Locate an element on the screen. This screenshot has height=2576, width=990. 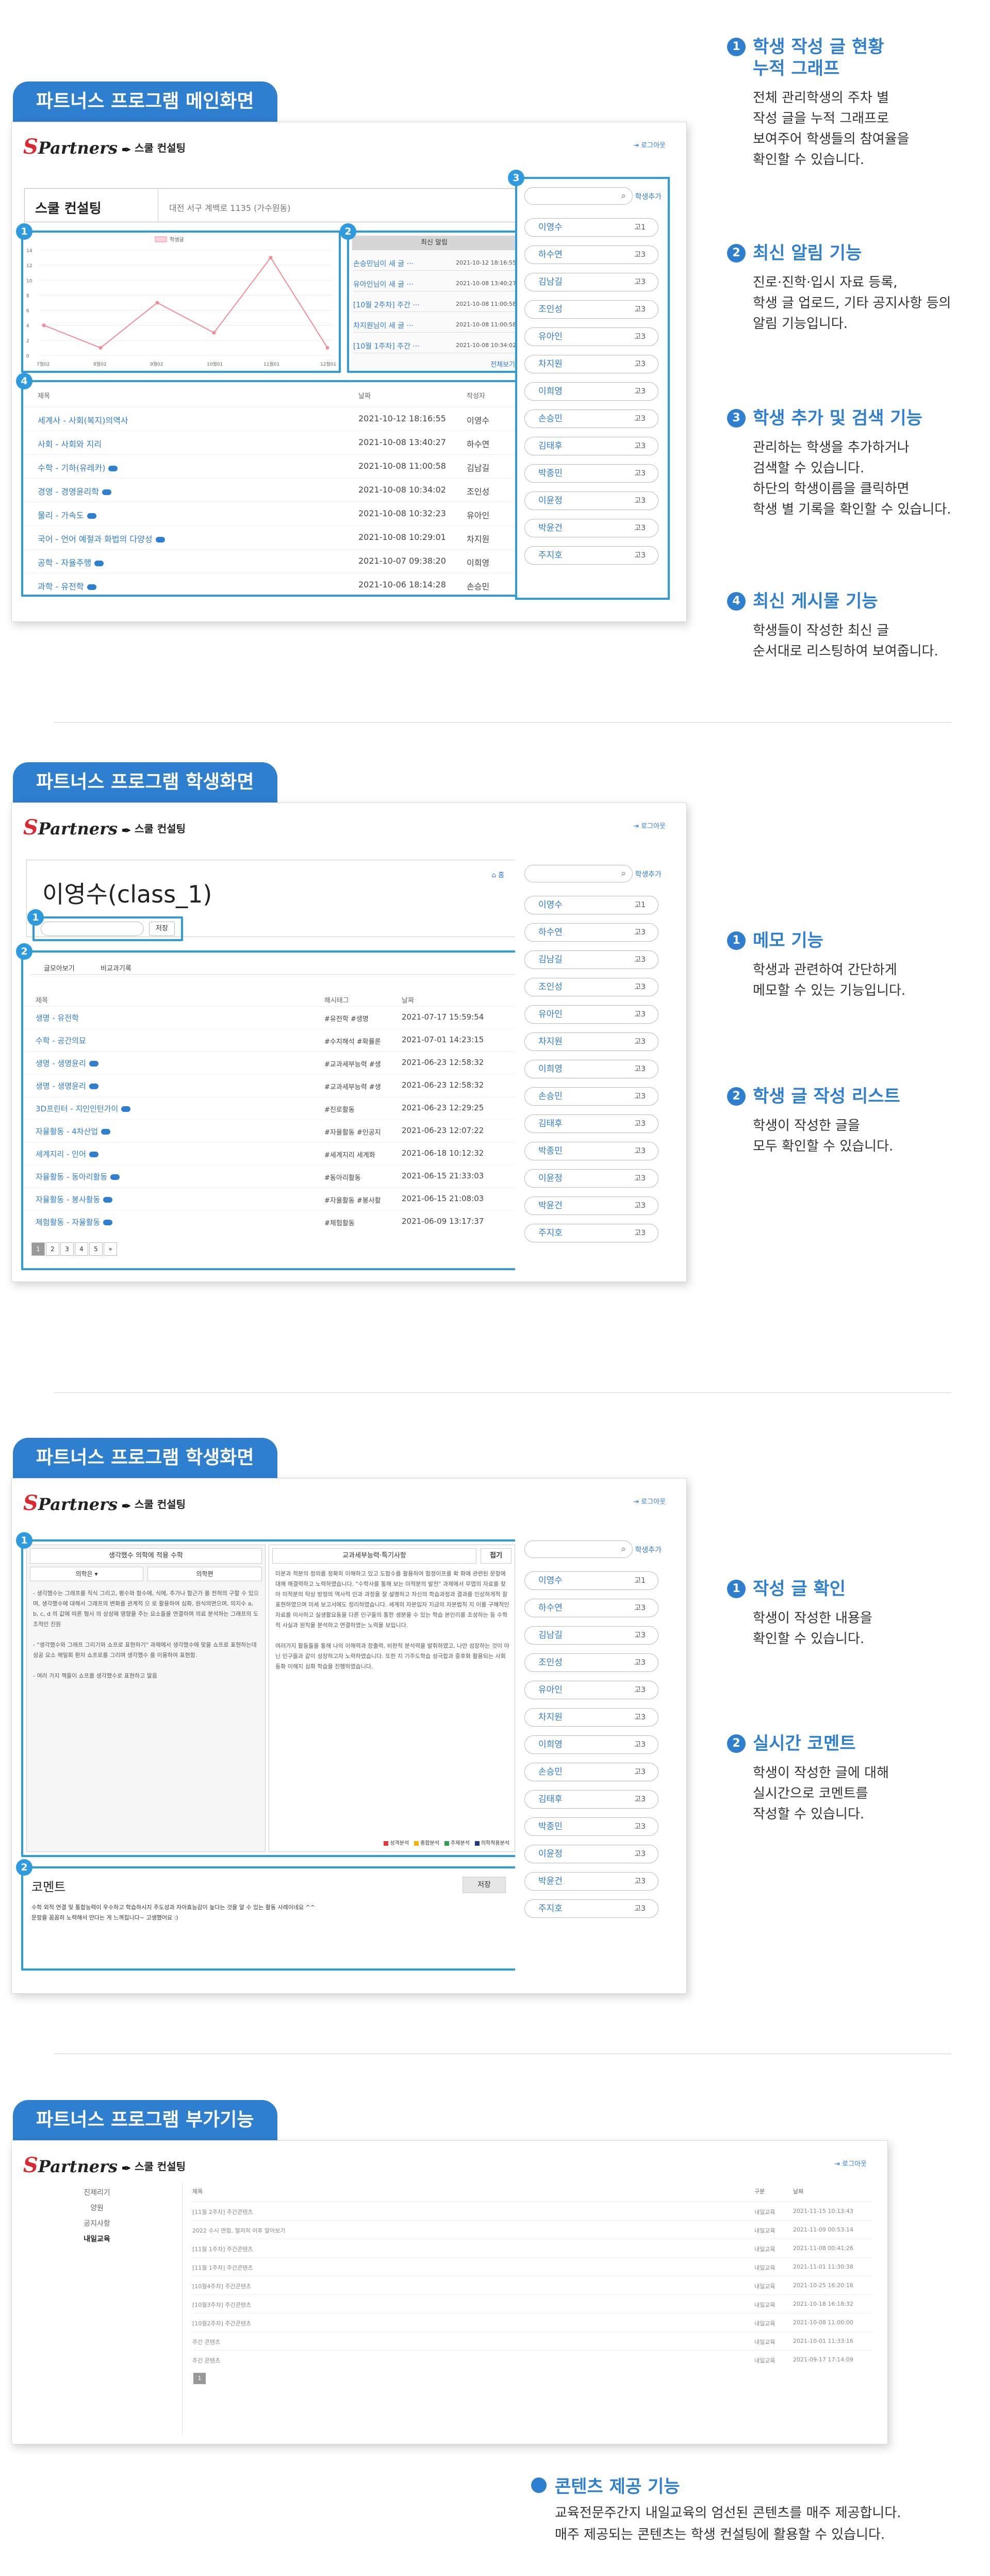
post-row: 물리 - 가속도 2021-10-08 10:32:23 유아인 is located at coordinates (271, 514).